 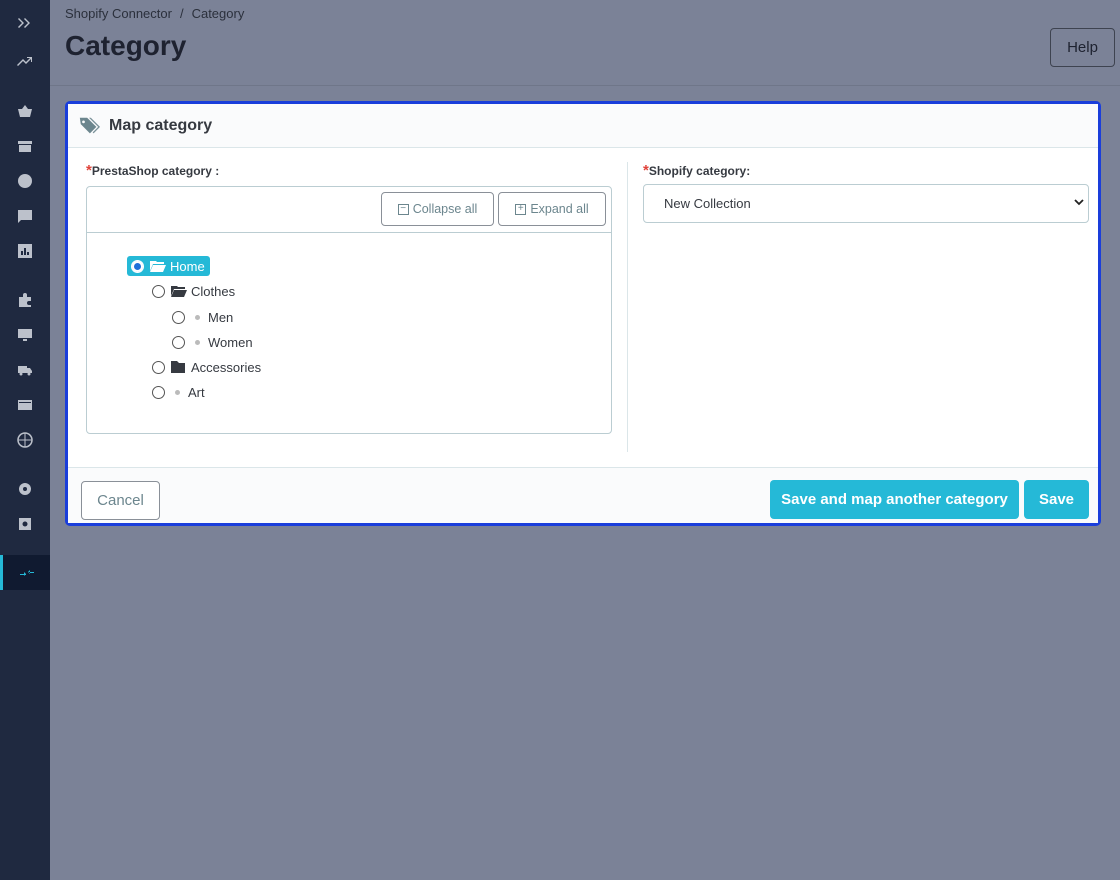 I want to click on shopify-category-label: *Shopify category:, so click(x=696, y=170).